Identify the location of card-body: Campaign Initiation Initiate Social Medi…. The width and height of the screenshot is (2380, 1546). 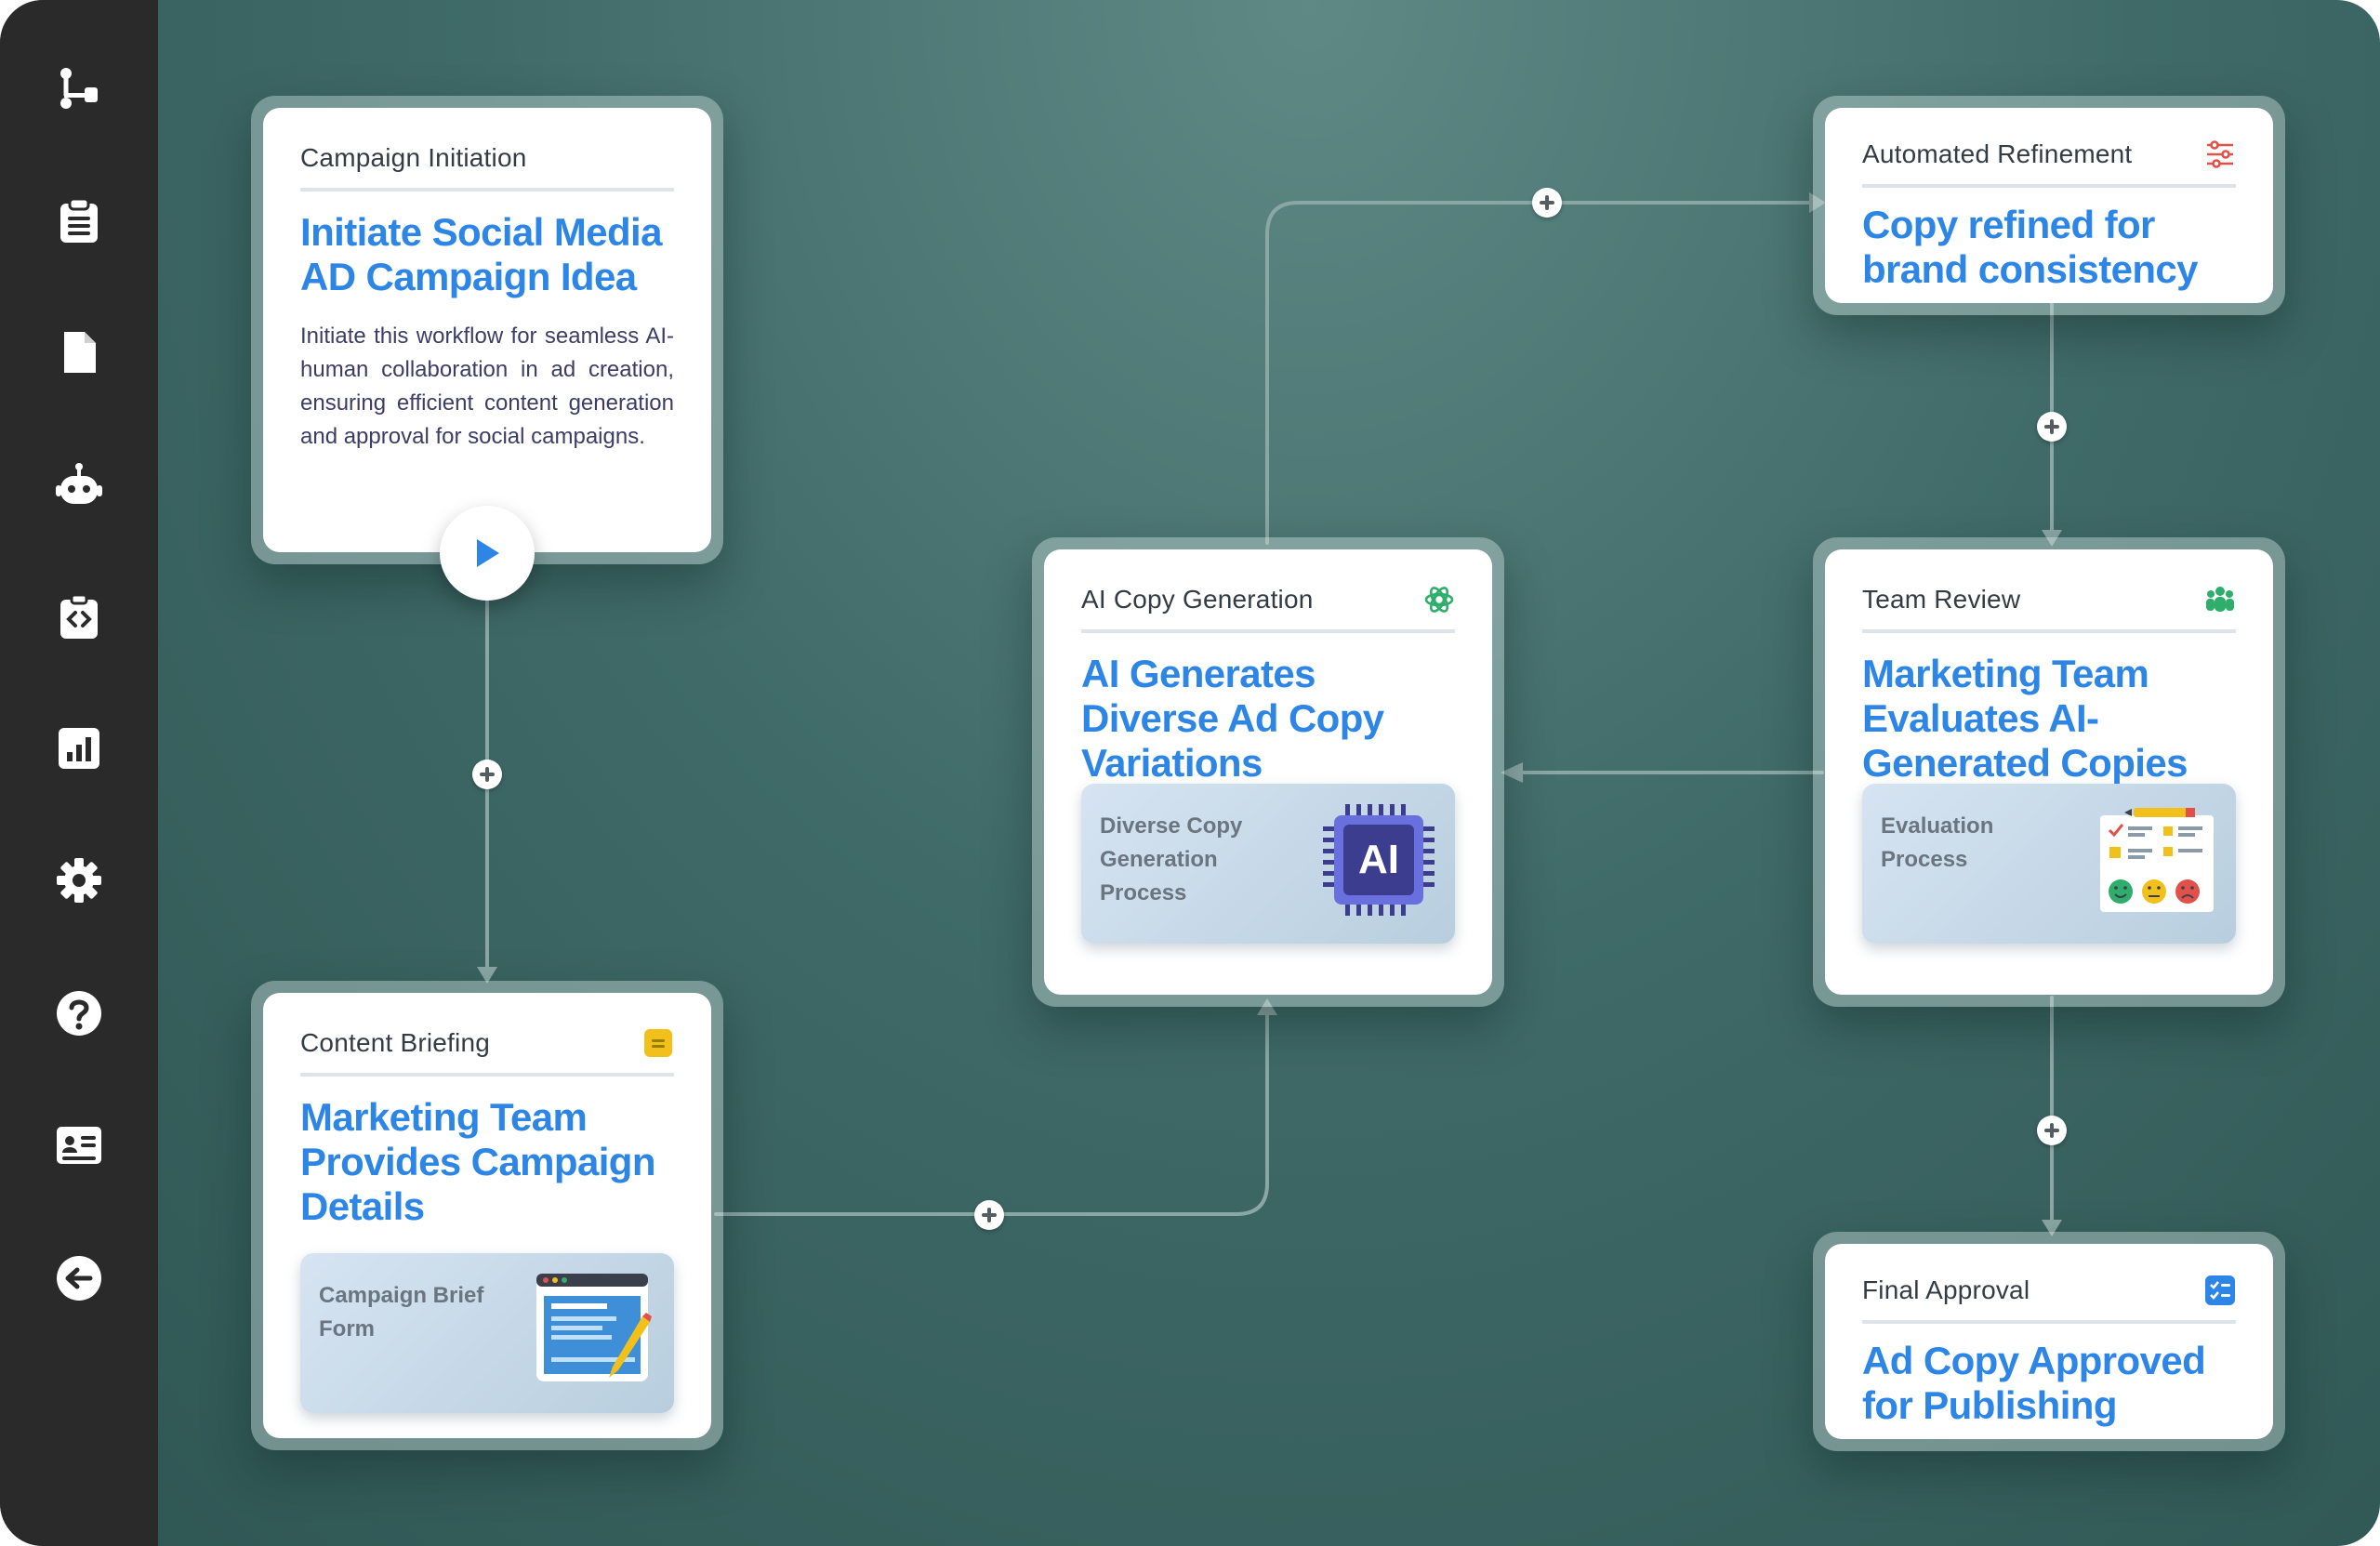
(487, 330).